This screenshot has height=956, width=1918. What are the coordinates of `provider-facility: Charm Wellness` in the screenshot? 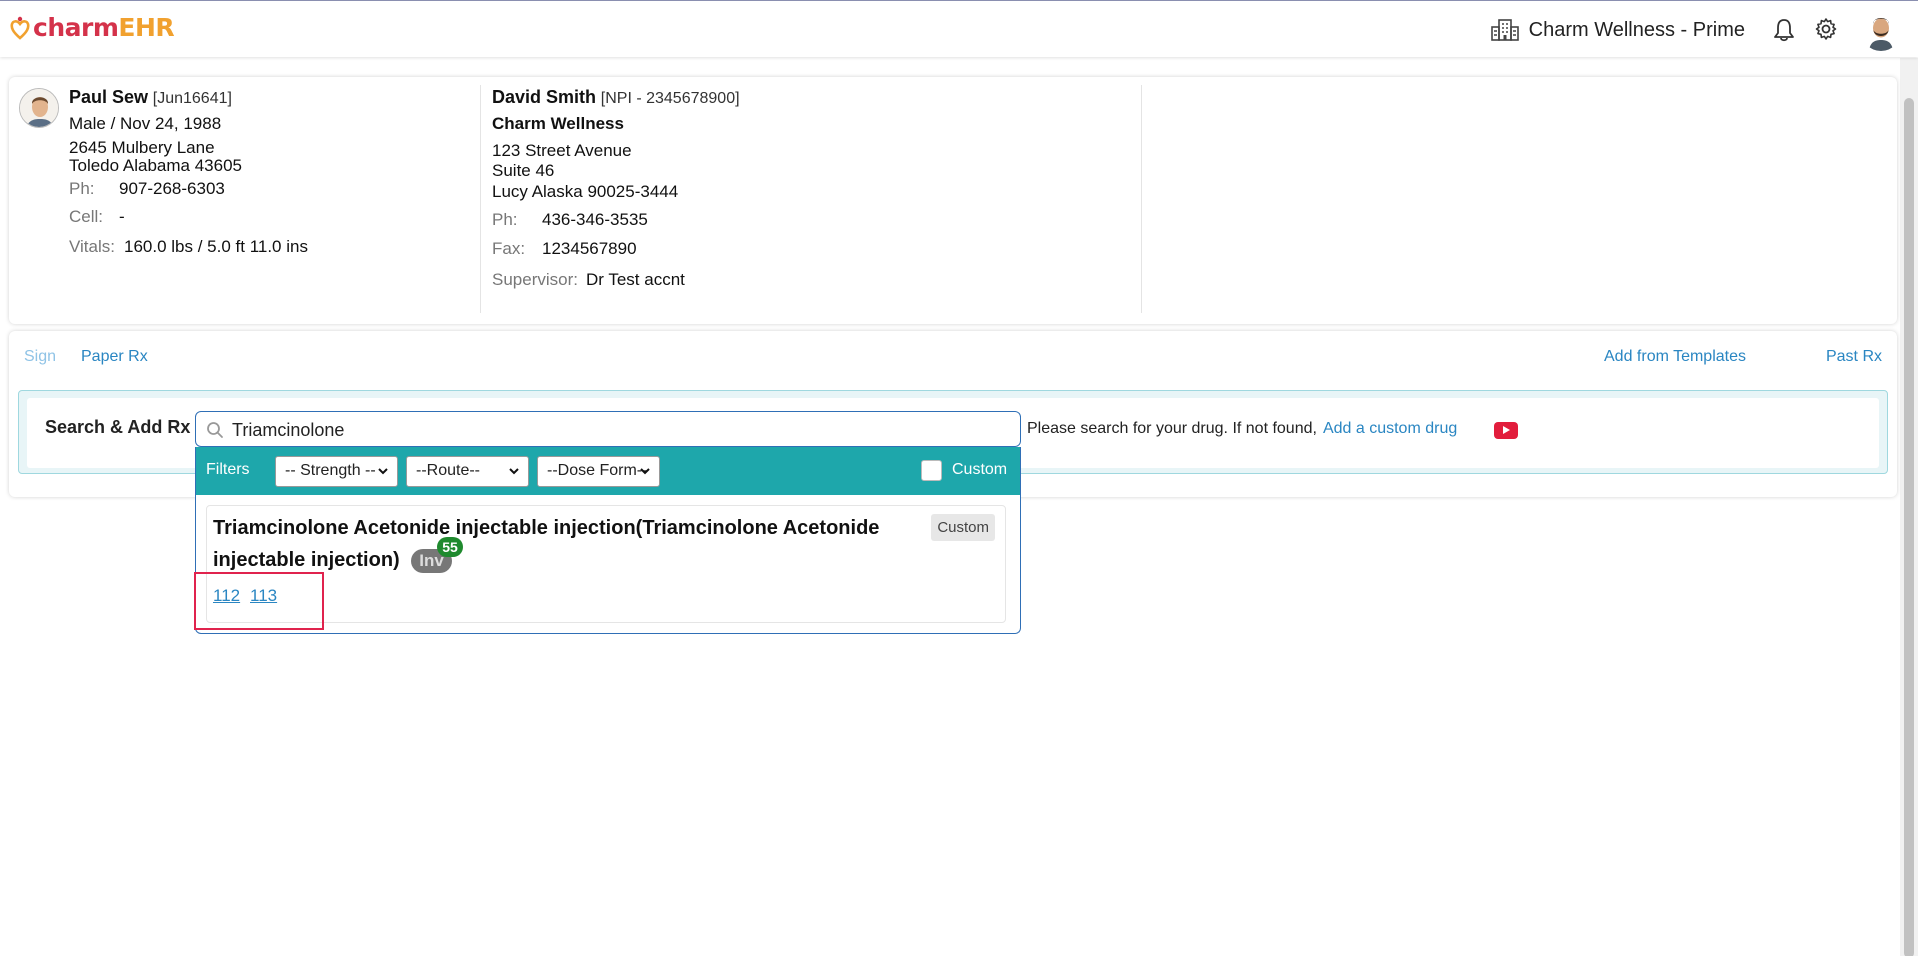 It's located at (558, 123).